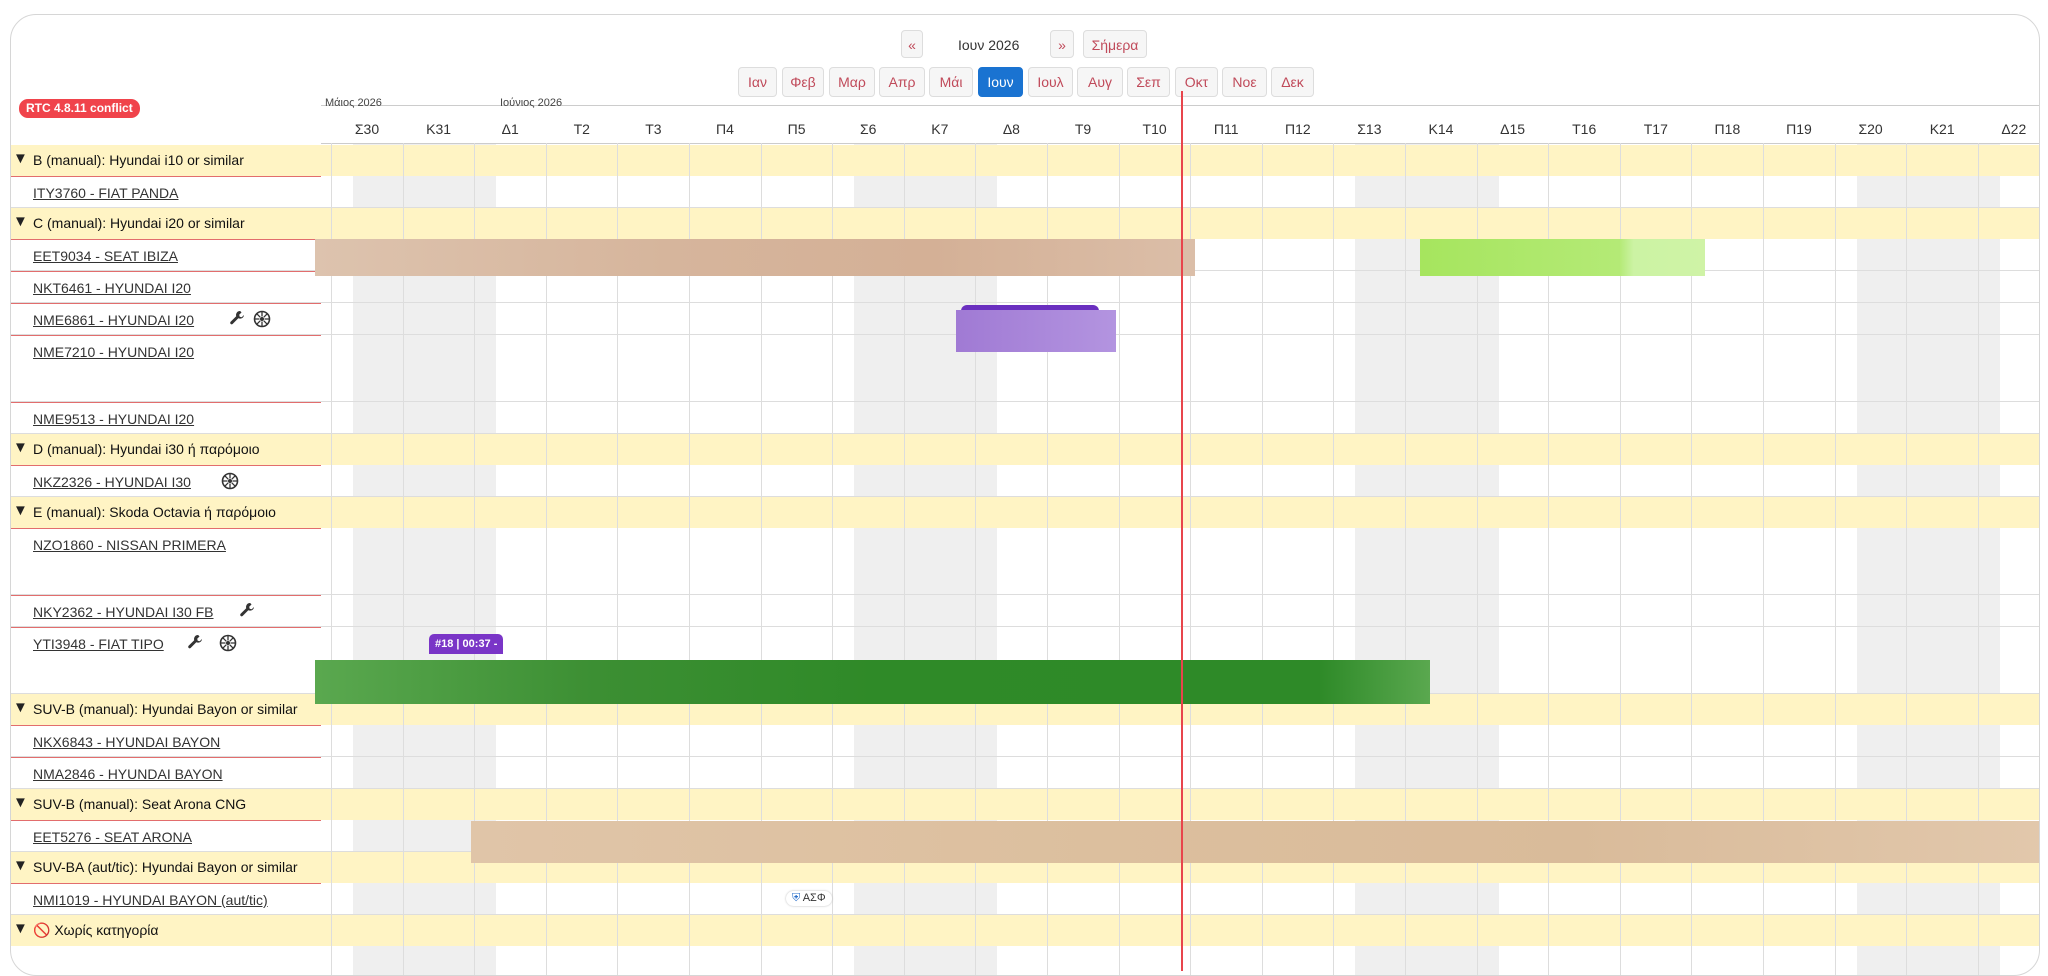 Image resolution: width=2048 pixels, height=976 pixels. Describe the element at coordinates (106, 193) in the screenshot. I see `vehicle-link: ITY3760 - FIAT PANDA` at that location.